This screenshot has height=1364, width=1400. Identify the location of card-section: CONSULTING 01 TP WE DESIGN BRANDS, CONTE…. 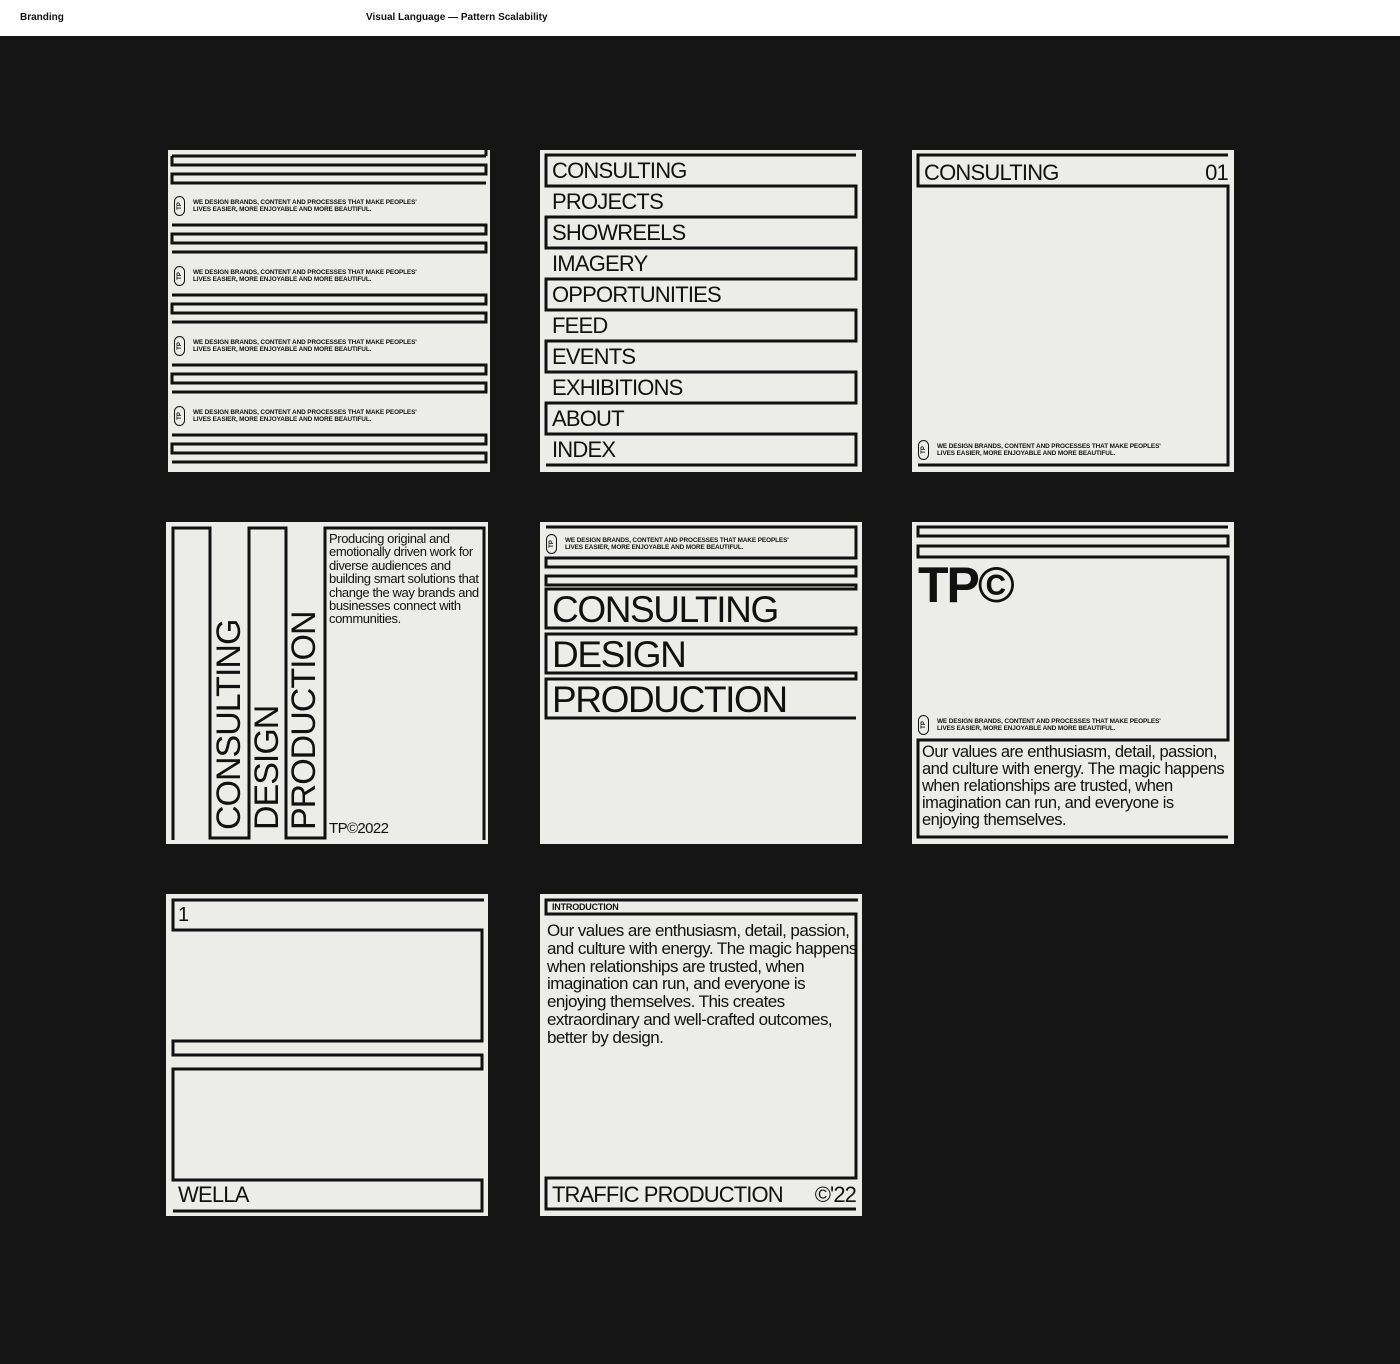
(1073, 311).